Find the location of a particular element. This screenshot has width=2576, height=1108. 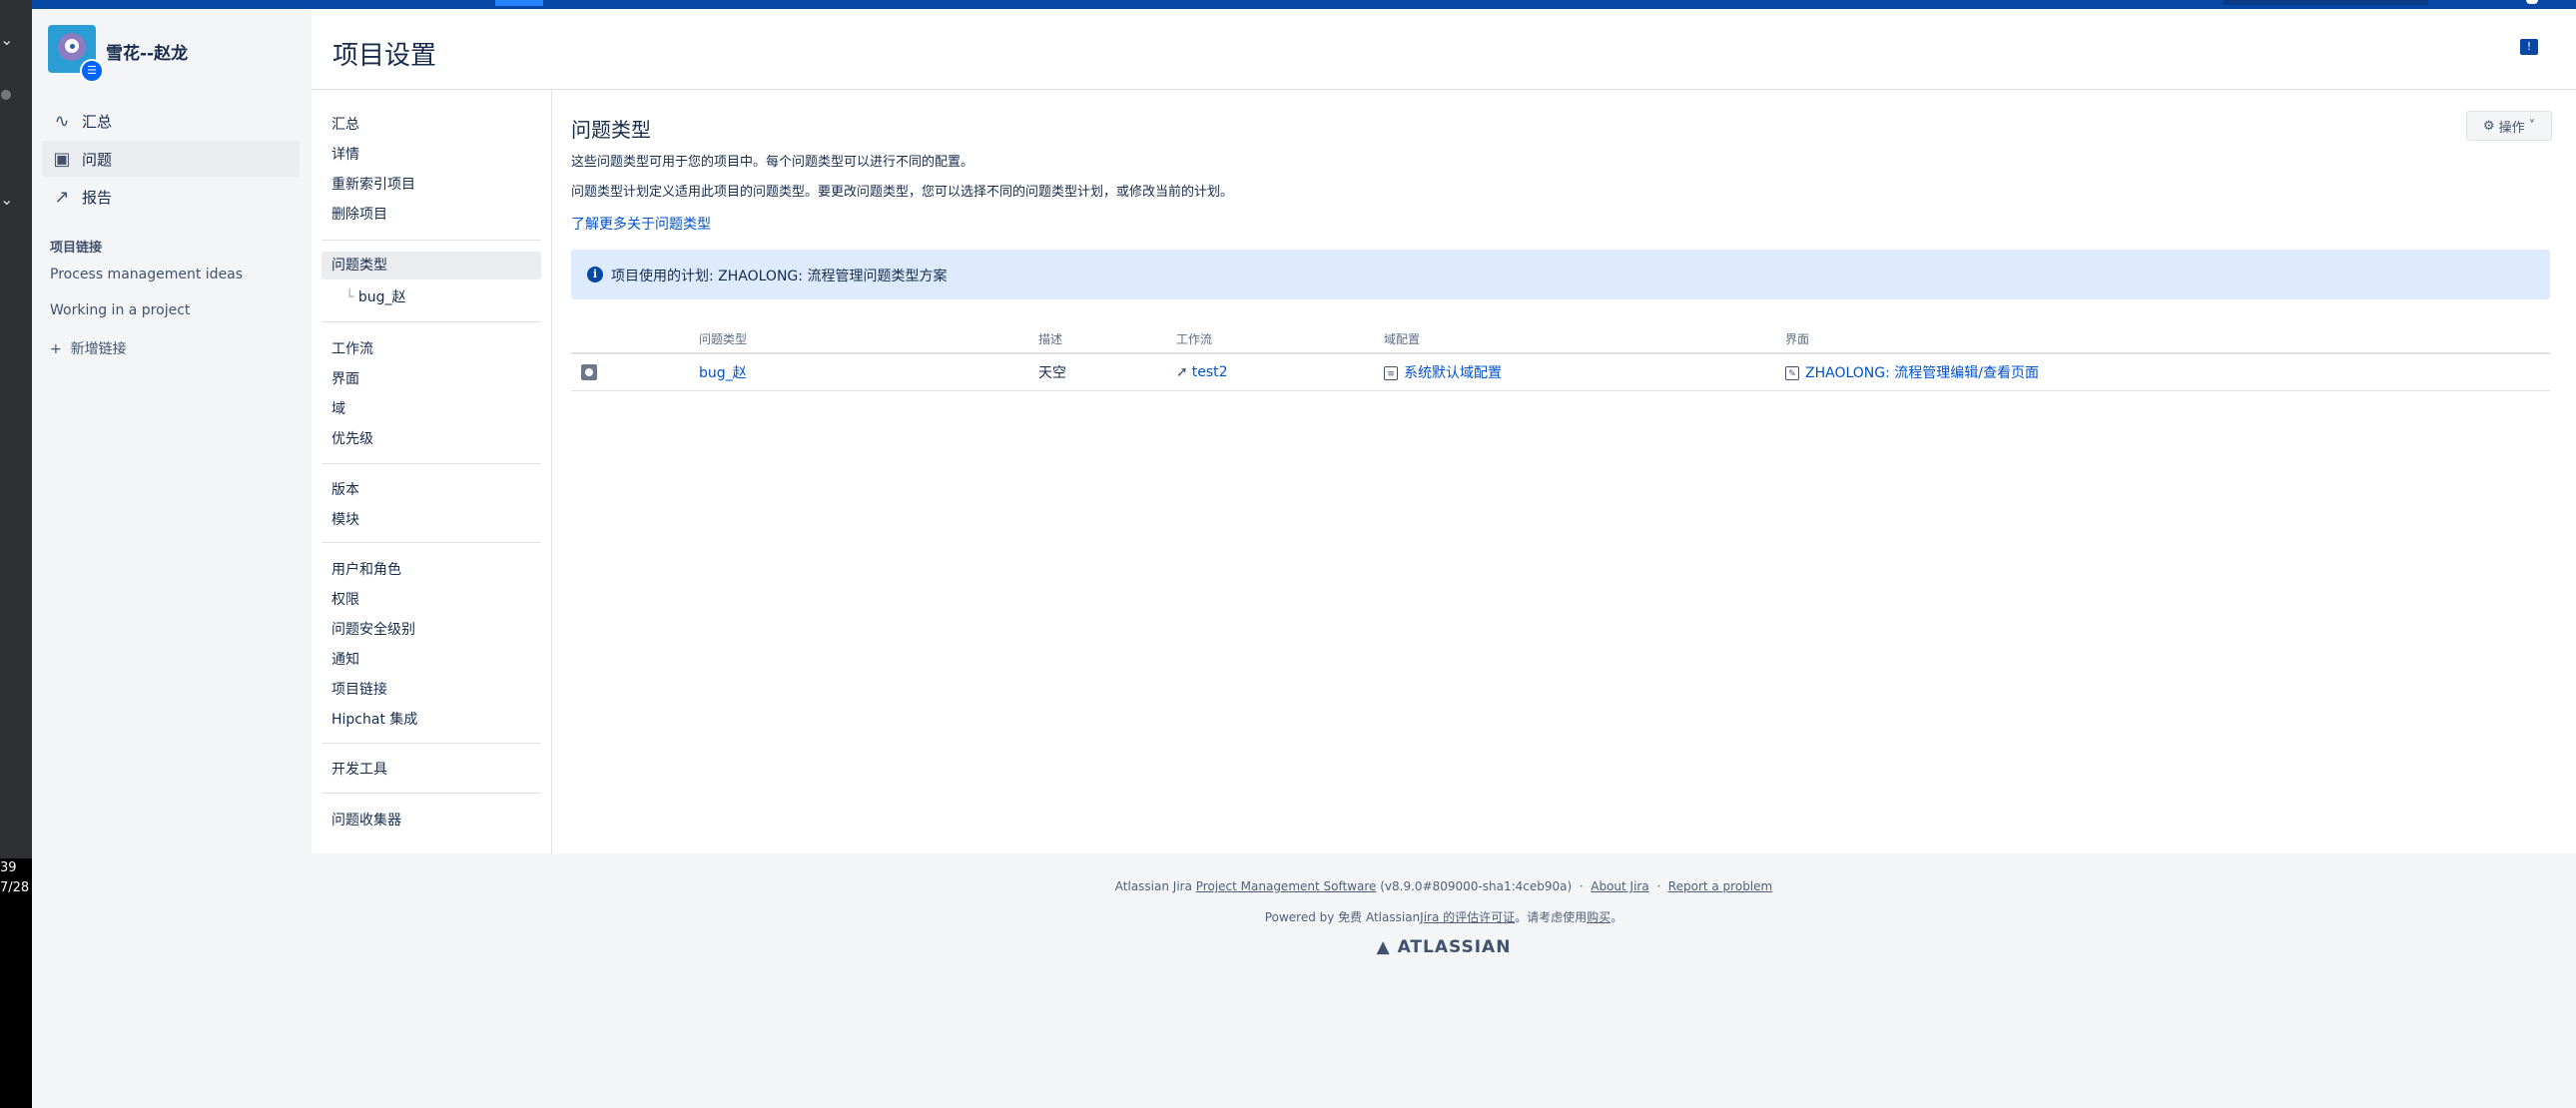

nav-item-issue-types: 问题类型 is located at coordinates (431, 265).